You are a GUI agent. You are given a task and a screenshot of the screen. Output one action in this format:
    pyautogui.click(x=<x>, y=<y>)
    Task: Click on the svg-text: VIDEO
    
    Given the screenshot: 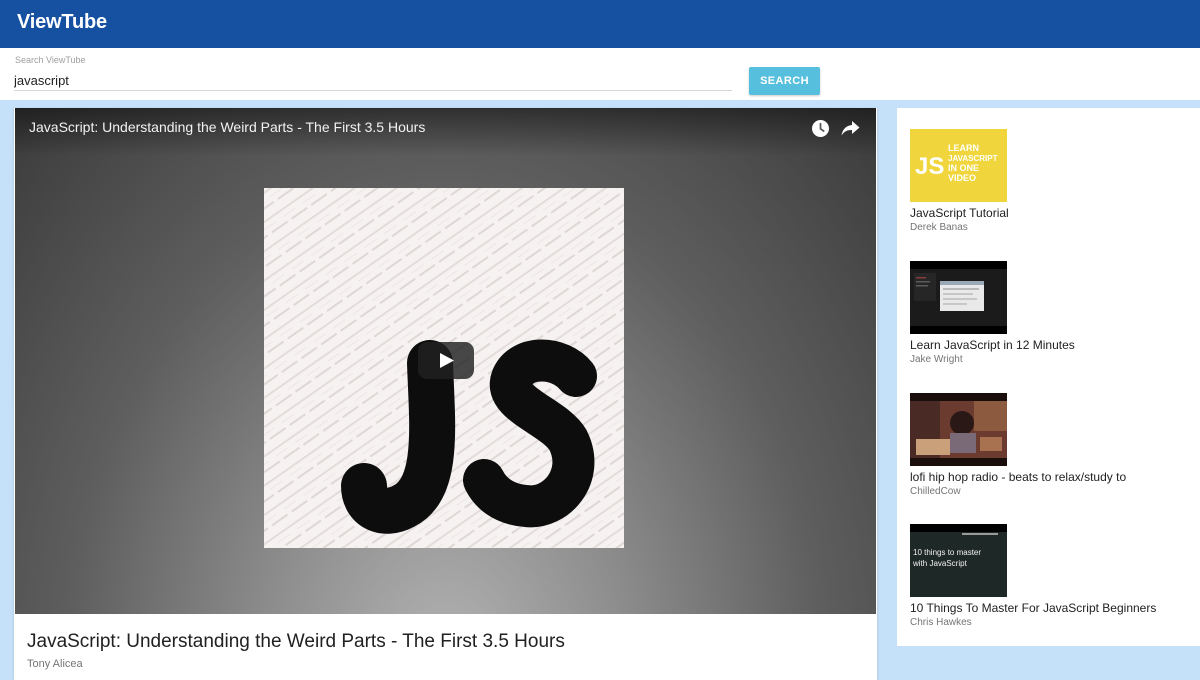 What is the action you would take?
    pyautogui.click(x=962, y=178)
    